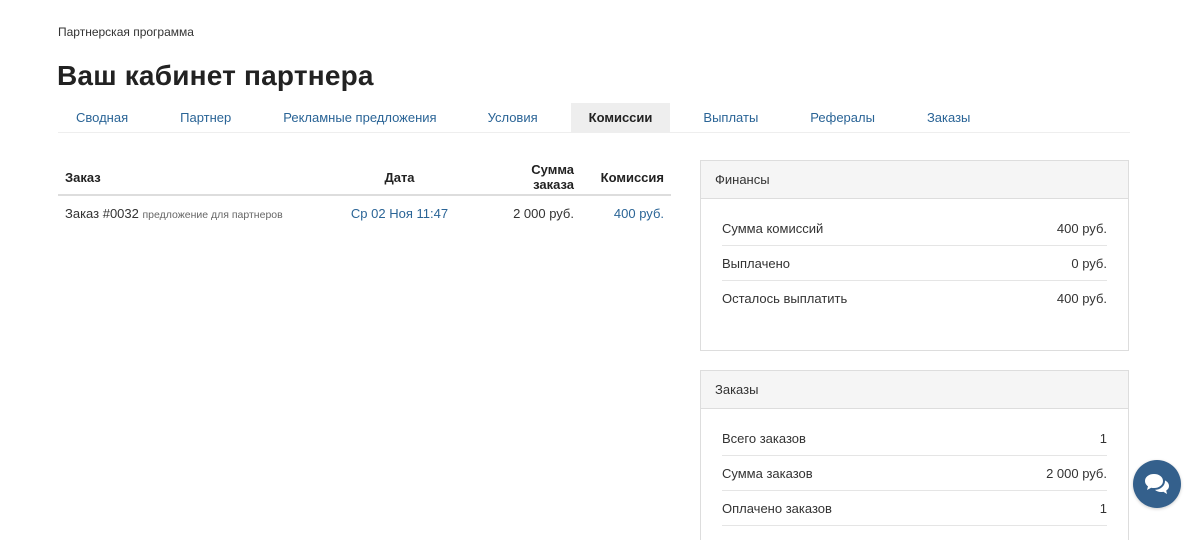 The height and width of the screenshot is (540, 1199). What do you see at coordinates (620, 117) in the screenshot?
I see `tab-commissions: Комиссии` at bounding box center [620, 117].